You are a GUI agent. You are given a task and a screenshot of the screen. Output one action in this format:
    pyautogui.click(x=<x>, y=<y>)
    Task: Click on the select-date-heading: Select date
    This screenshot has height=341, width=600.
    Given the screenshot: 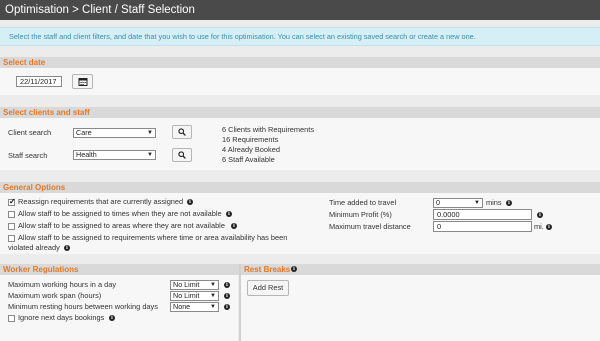 What is the action you would take?
    pyautogui.click(x=300, y=62)
    